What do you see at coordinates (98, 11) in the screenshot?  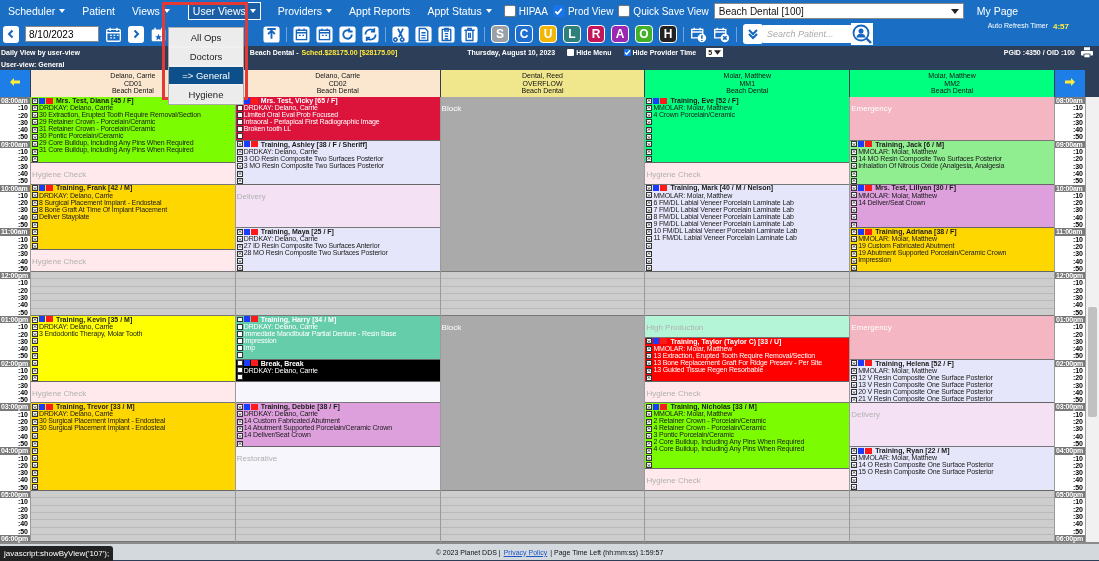 I see `nav-menu-item: Patient` at bounding box center [98, 11].